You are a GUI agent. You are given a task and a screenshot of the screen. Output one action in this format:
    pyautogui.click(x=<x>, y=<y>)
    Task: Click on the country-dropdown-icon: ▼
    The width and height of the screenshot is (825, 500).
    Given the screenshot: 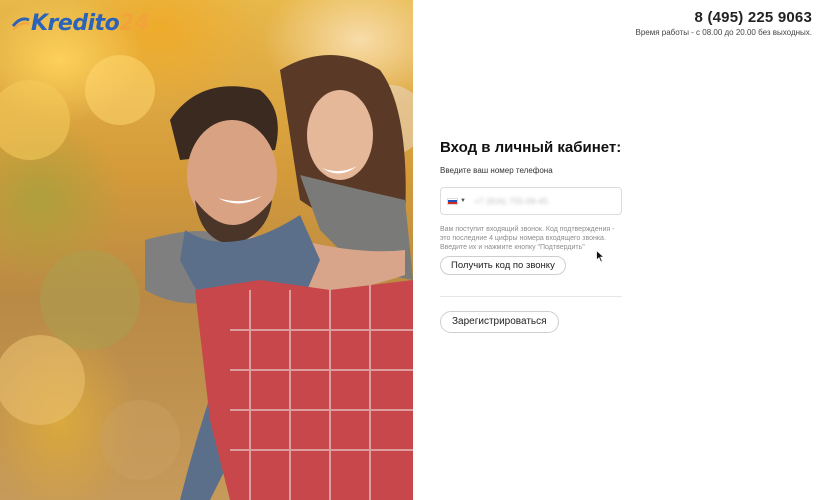 What is the action you would take?
    pyautogui.click(x=463, y=201)
    